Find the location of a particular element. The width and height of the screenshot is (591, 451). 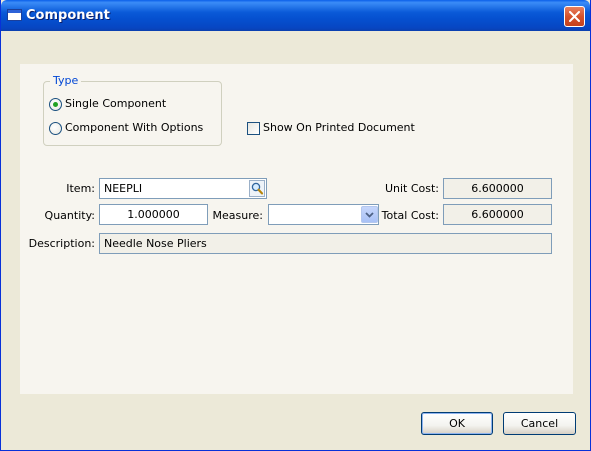

type-groupbox is located at coordinates (132, 113).